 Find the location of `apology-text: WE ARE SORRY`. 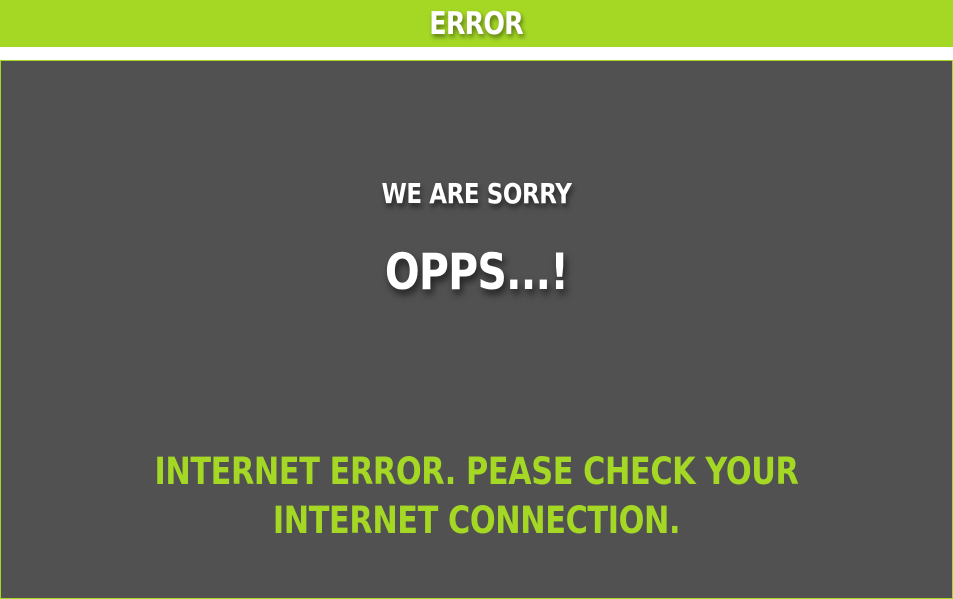

apology-text: WE ARE SORRY is located at coordinates (476, 193).